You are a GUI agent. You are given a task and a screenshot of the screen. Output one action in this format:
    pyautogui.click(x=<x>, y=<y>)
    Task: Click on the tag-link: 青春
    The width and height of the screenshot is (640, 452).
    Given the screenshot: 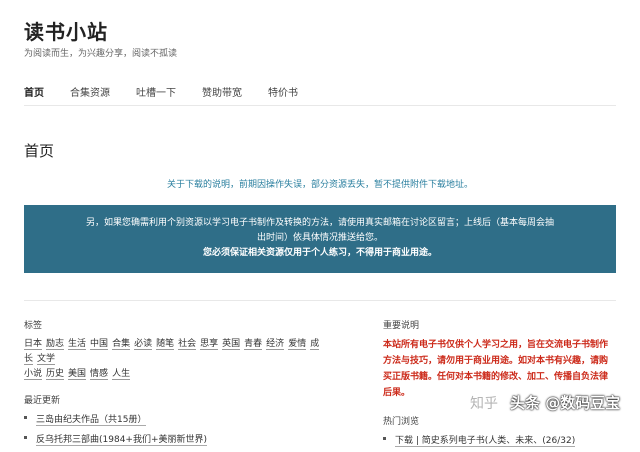 What is the action you would take?
    pyautogui.click(x=253, y=344)
    